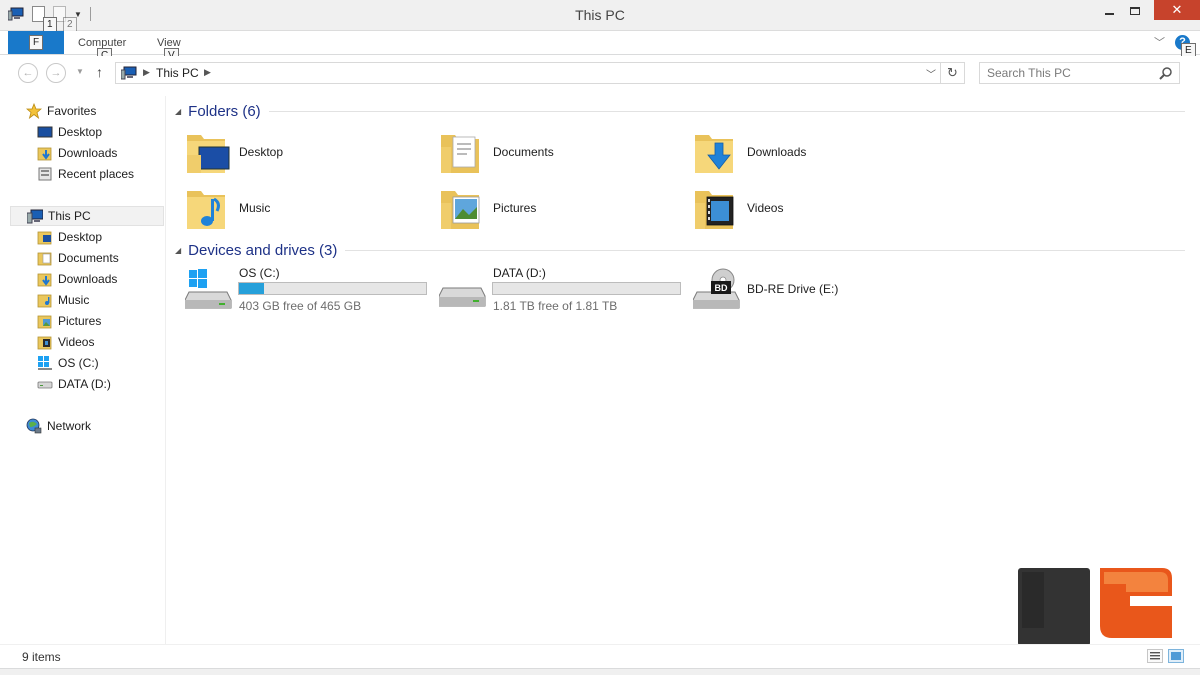 The height and width of the screenshot is (675, 1200). I want to click on folder-documents: Documents, so click(546, 152).